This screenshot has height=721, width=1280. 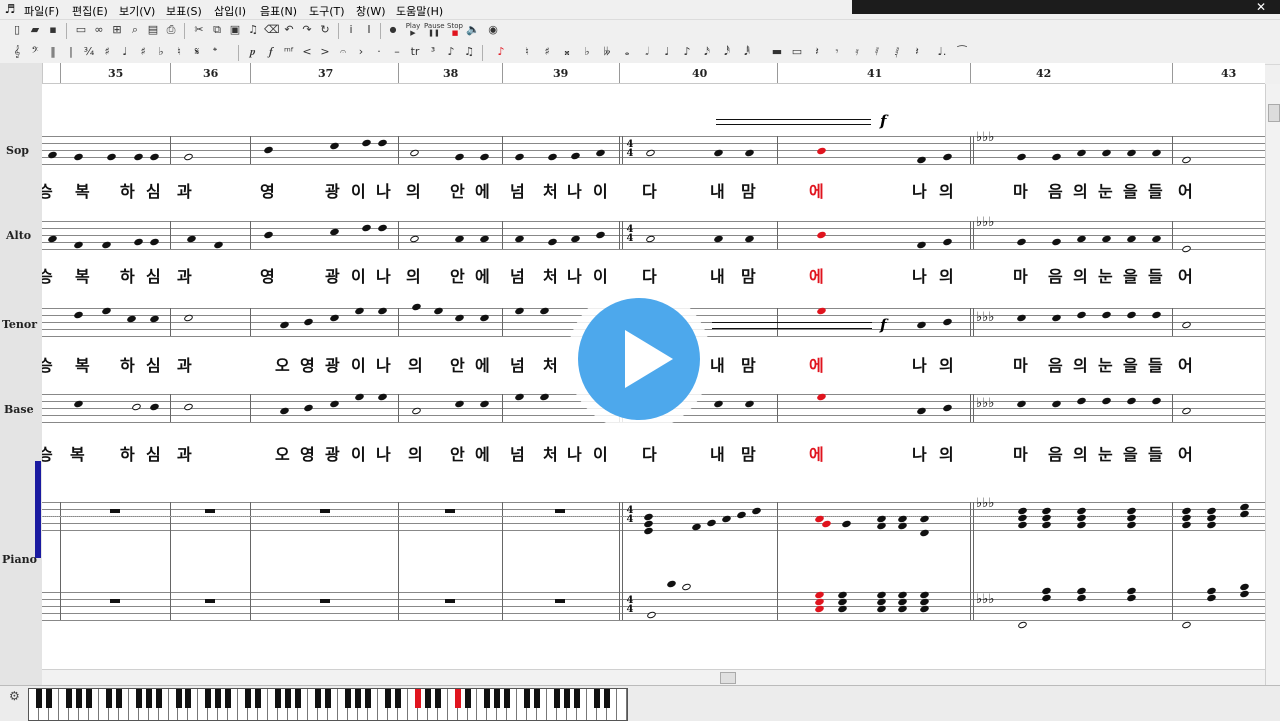 I want to click on tenuto-icon: –, so click(x=397, y=52).